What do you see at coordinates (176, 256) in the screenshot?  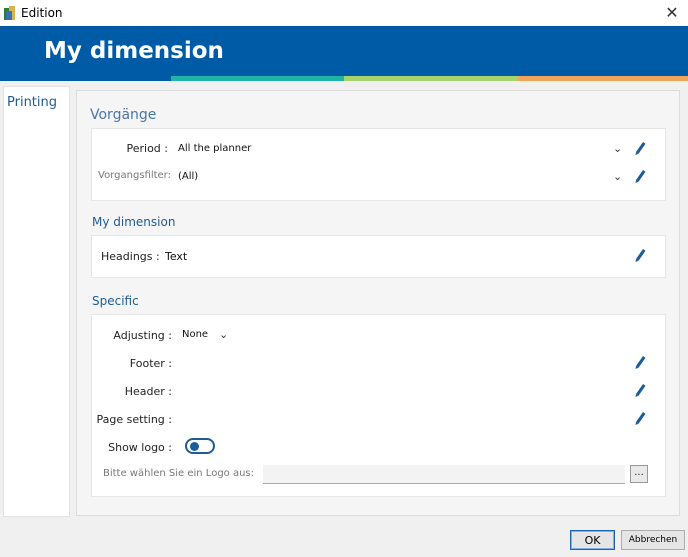 I see `headings-value: Text` at bounding box center [176, 256].